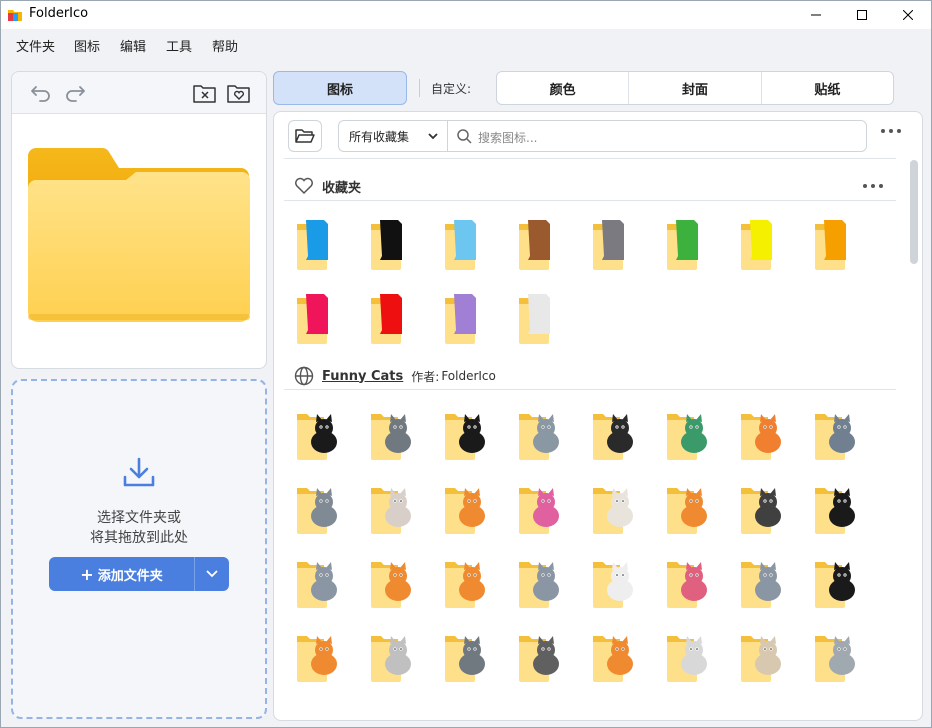 The width and height of the screenshot is (932, 728). Describe the element at coordinates (362, 376) in the screenshot. I see `collection-link: Funny Cats` at that location.